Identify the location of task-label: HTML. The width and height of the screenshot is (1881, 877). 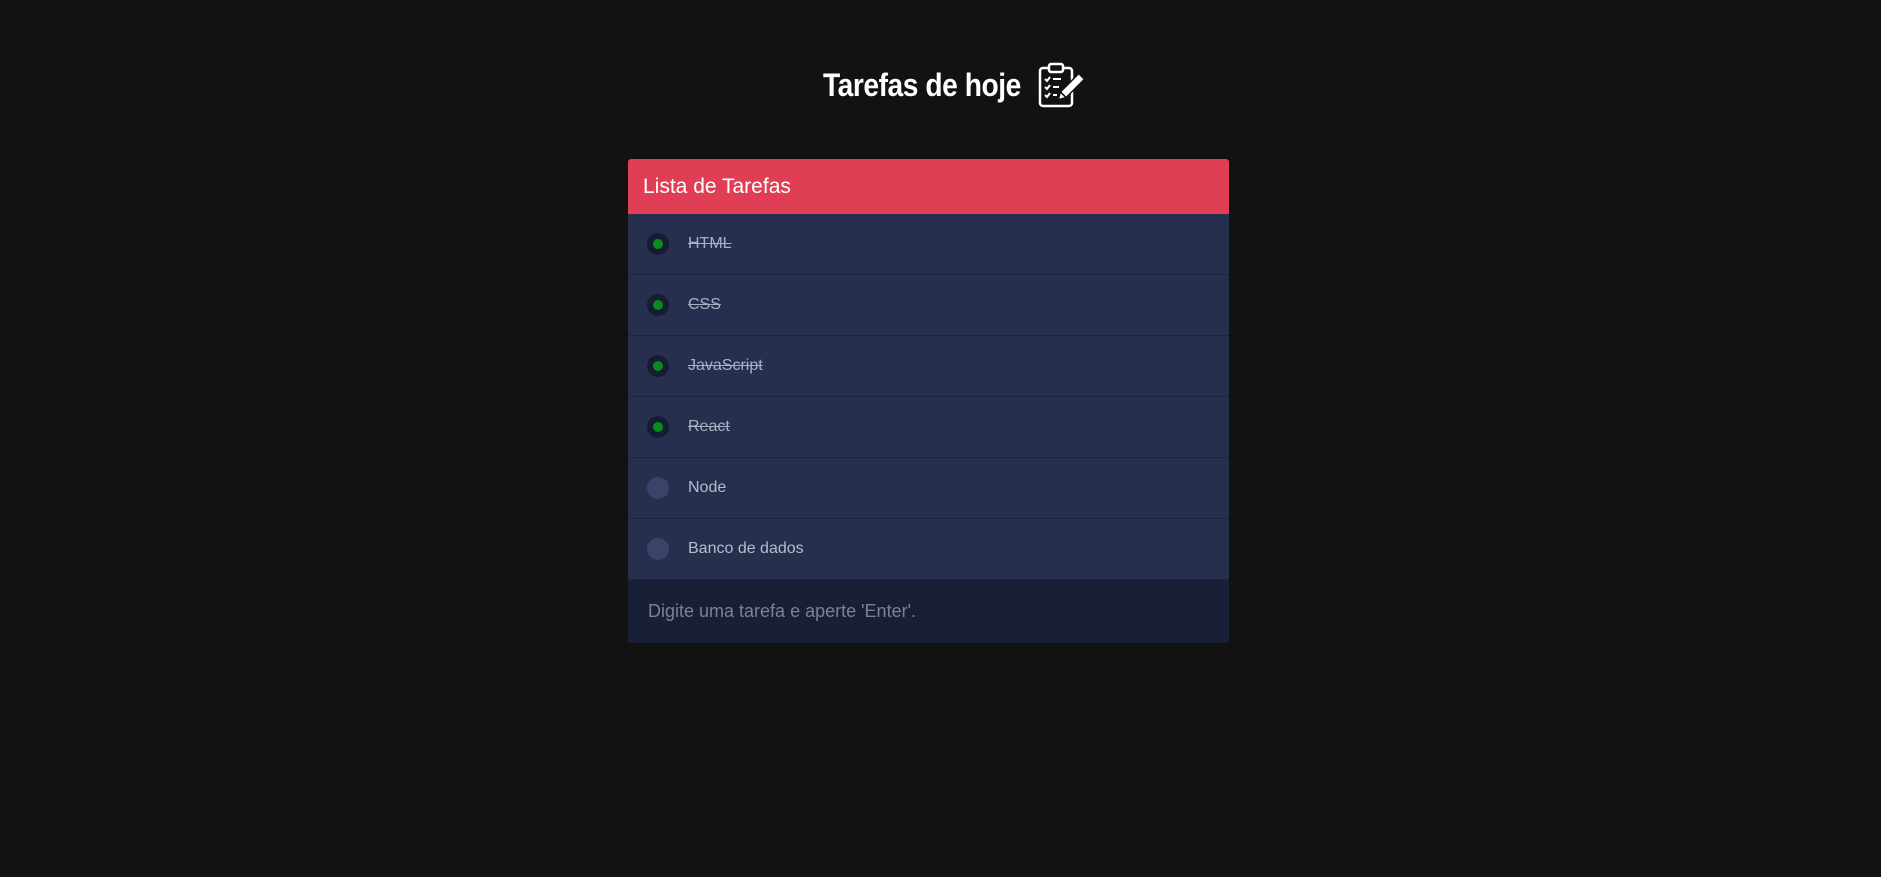
(710, 243).